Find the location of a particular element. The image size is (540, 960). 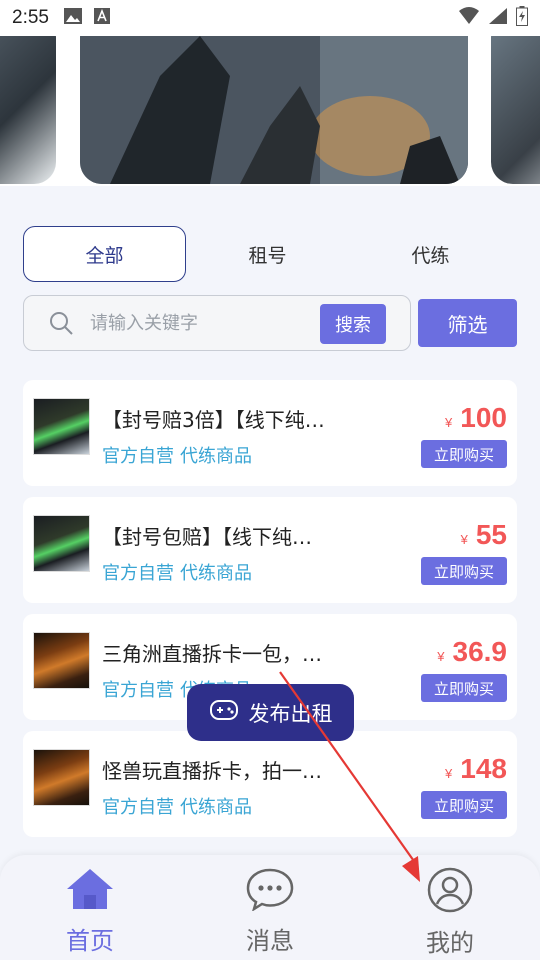

price-value: 55 is located at coordinates (491, 534).